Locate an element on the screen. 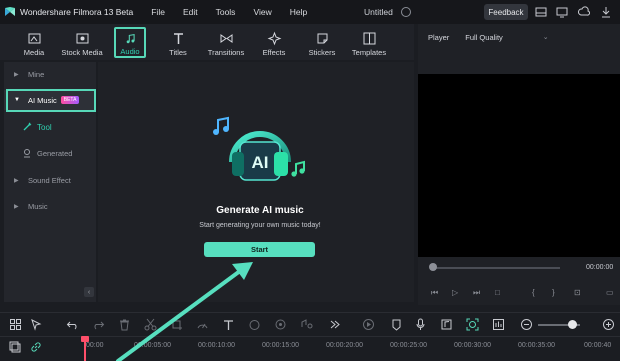 The image size is (620, 361). microphone-icon is located at coordinates (420, 324).